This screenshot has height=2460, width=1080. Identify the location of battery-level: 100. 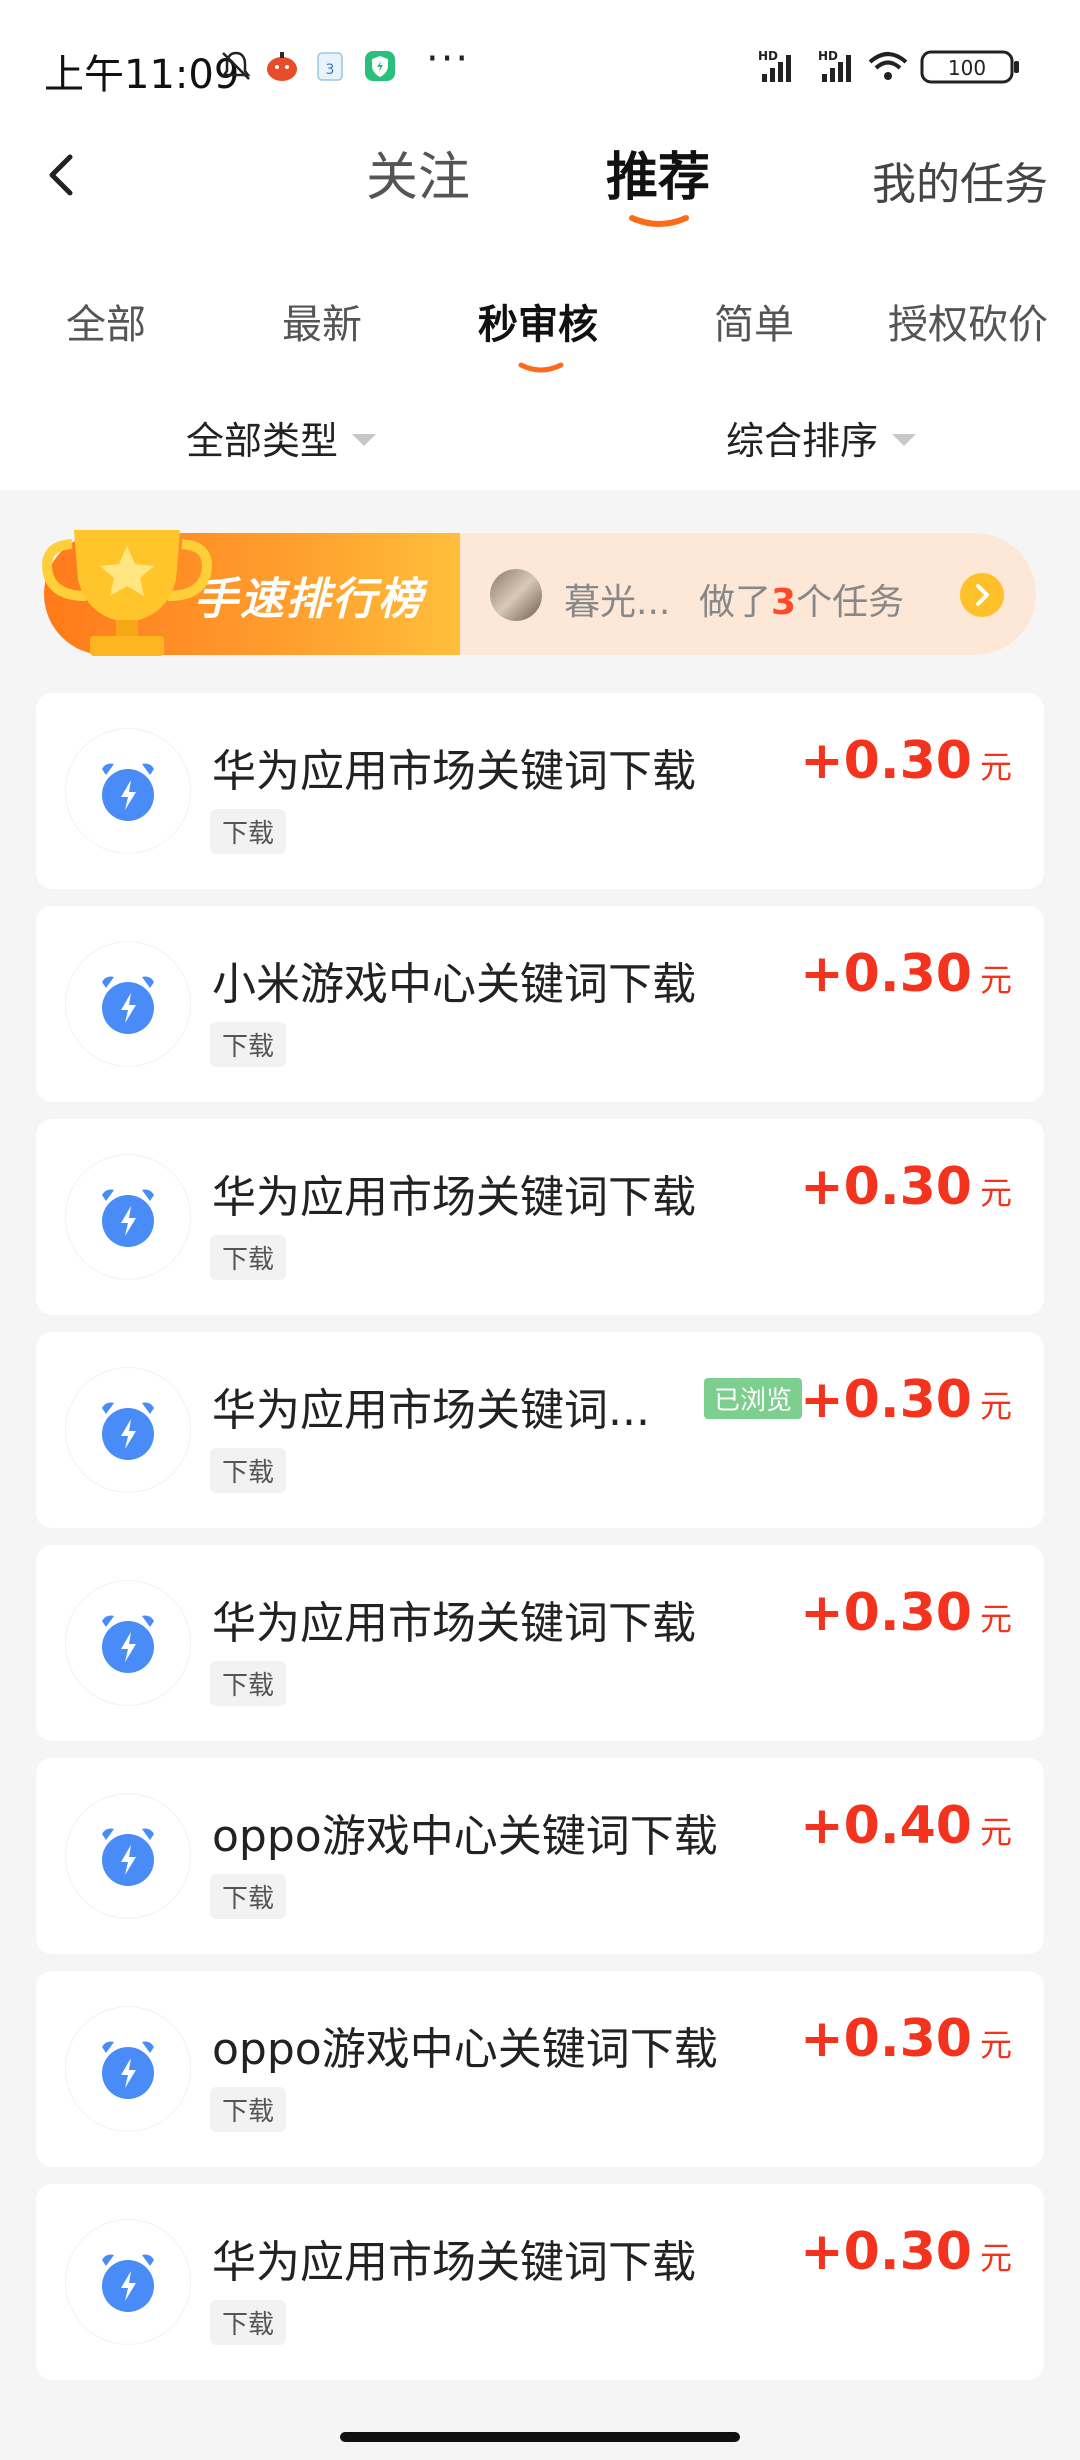
(967, 68).